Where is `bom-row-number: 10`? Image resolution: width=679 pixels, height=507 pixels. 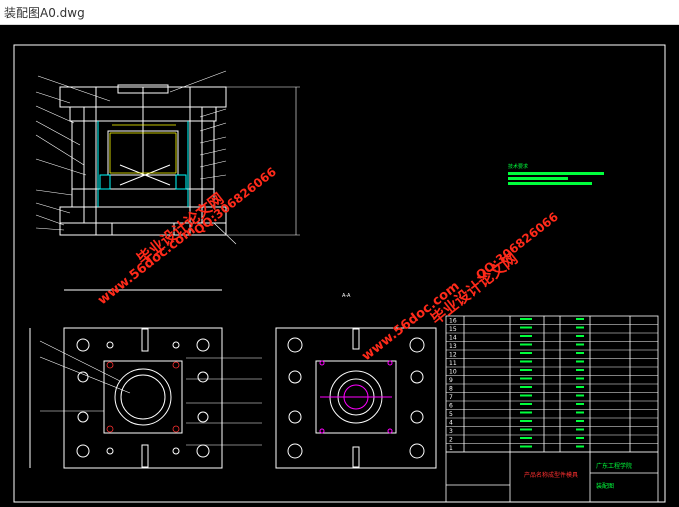 bom-row-number: 10 is located at coordinates (453, 372).